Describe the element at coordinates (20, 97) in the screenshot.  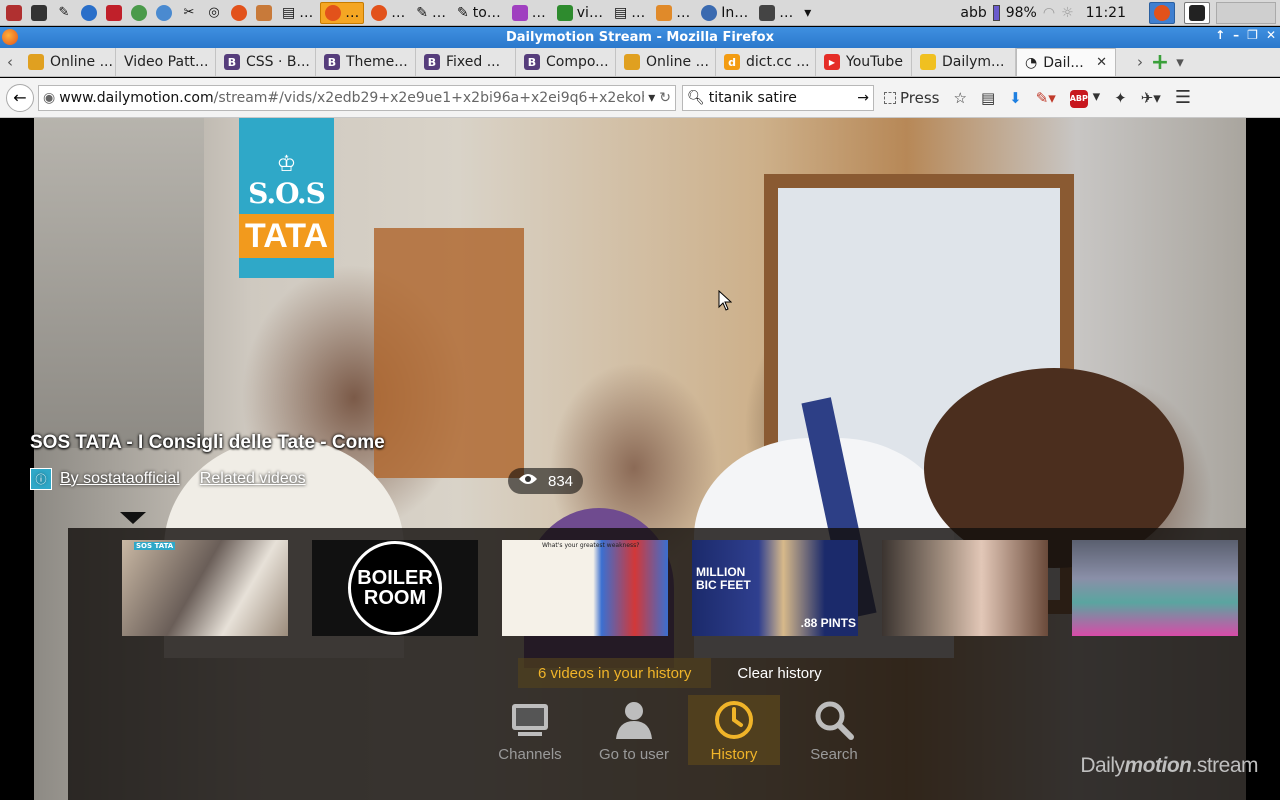
I see `back-button: ←` at that location.